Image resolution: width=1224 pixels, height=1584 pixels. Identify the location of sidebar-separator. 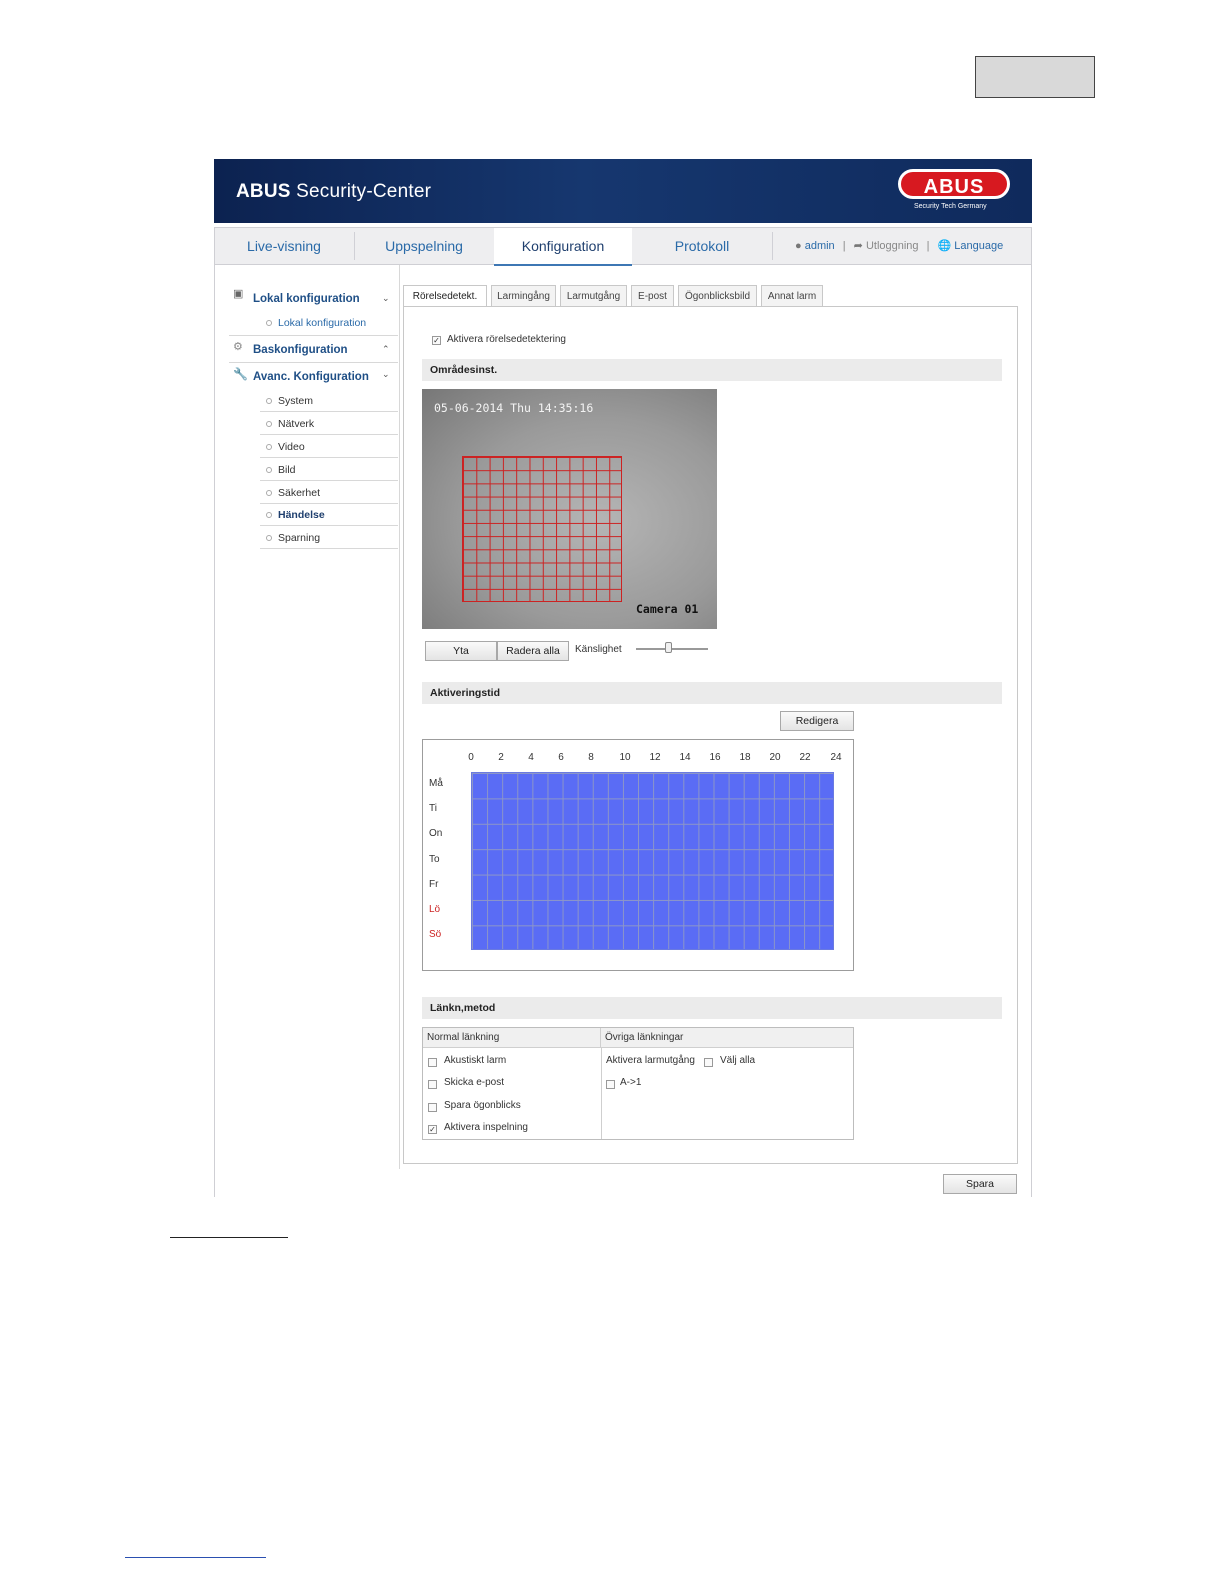
(399, 717).